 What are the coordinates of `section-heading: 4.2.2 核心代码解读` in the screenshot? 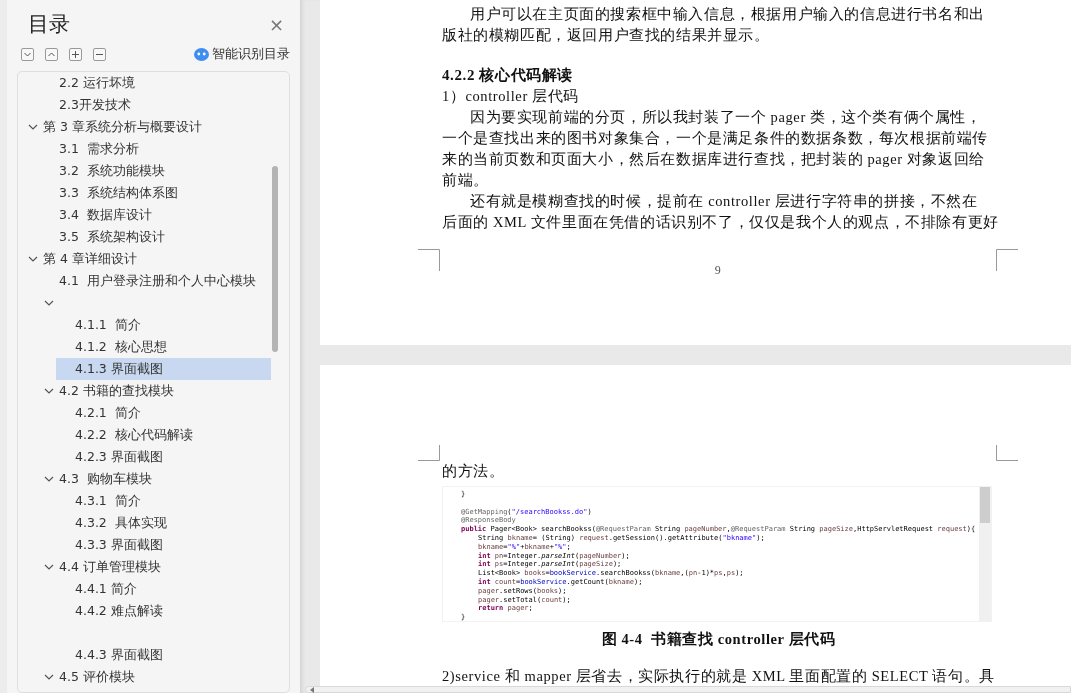 It's located at (507, 75).